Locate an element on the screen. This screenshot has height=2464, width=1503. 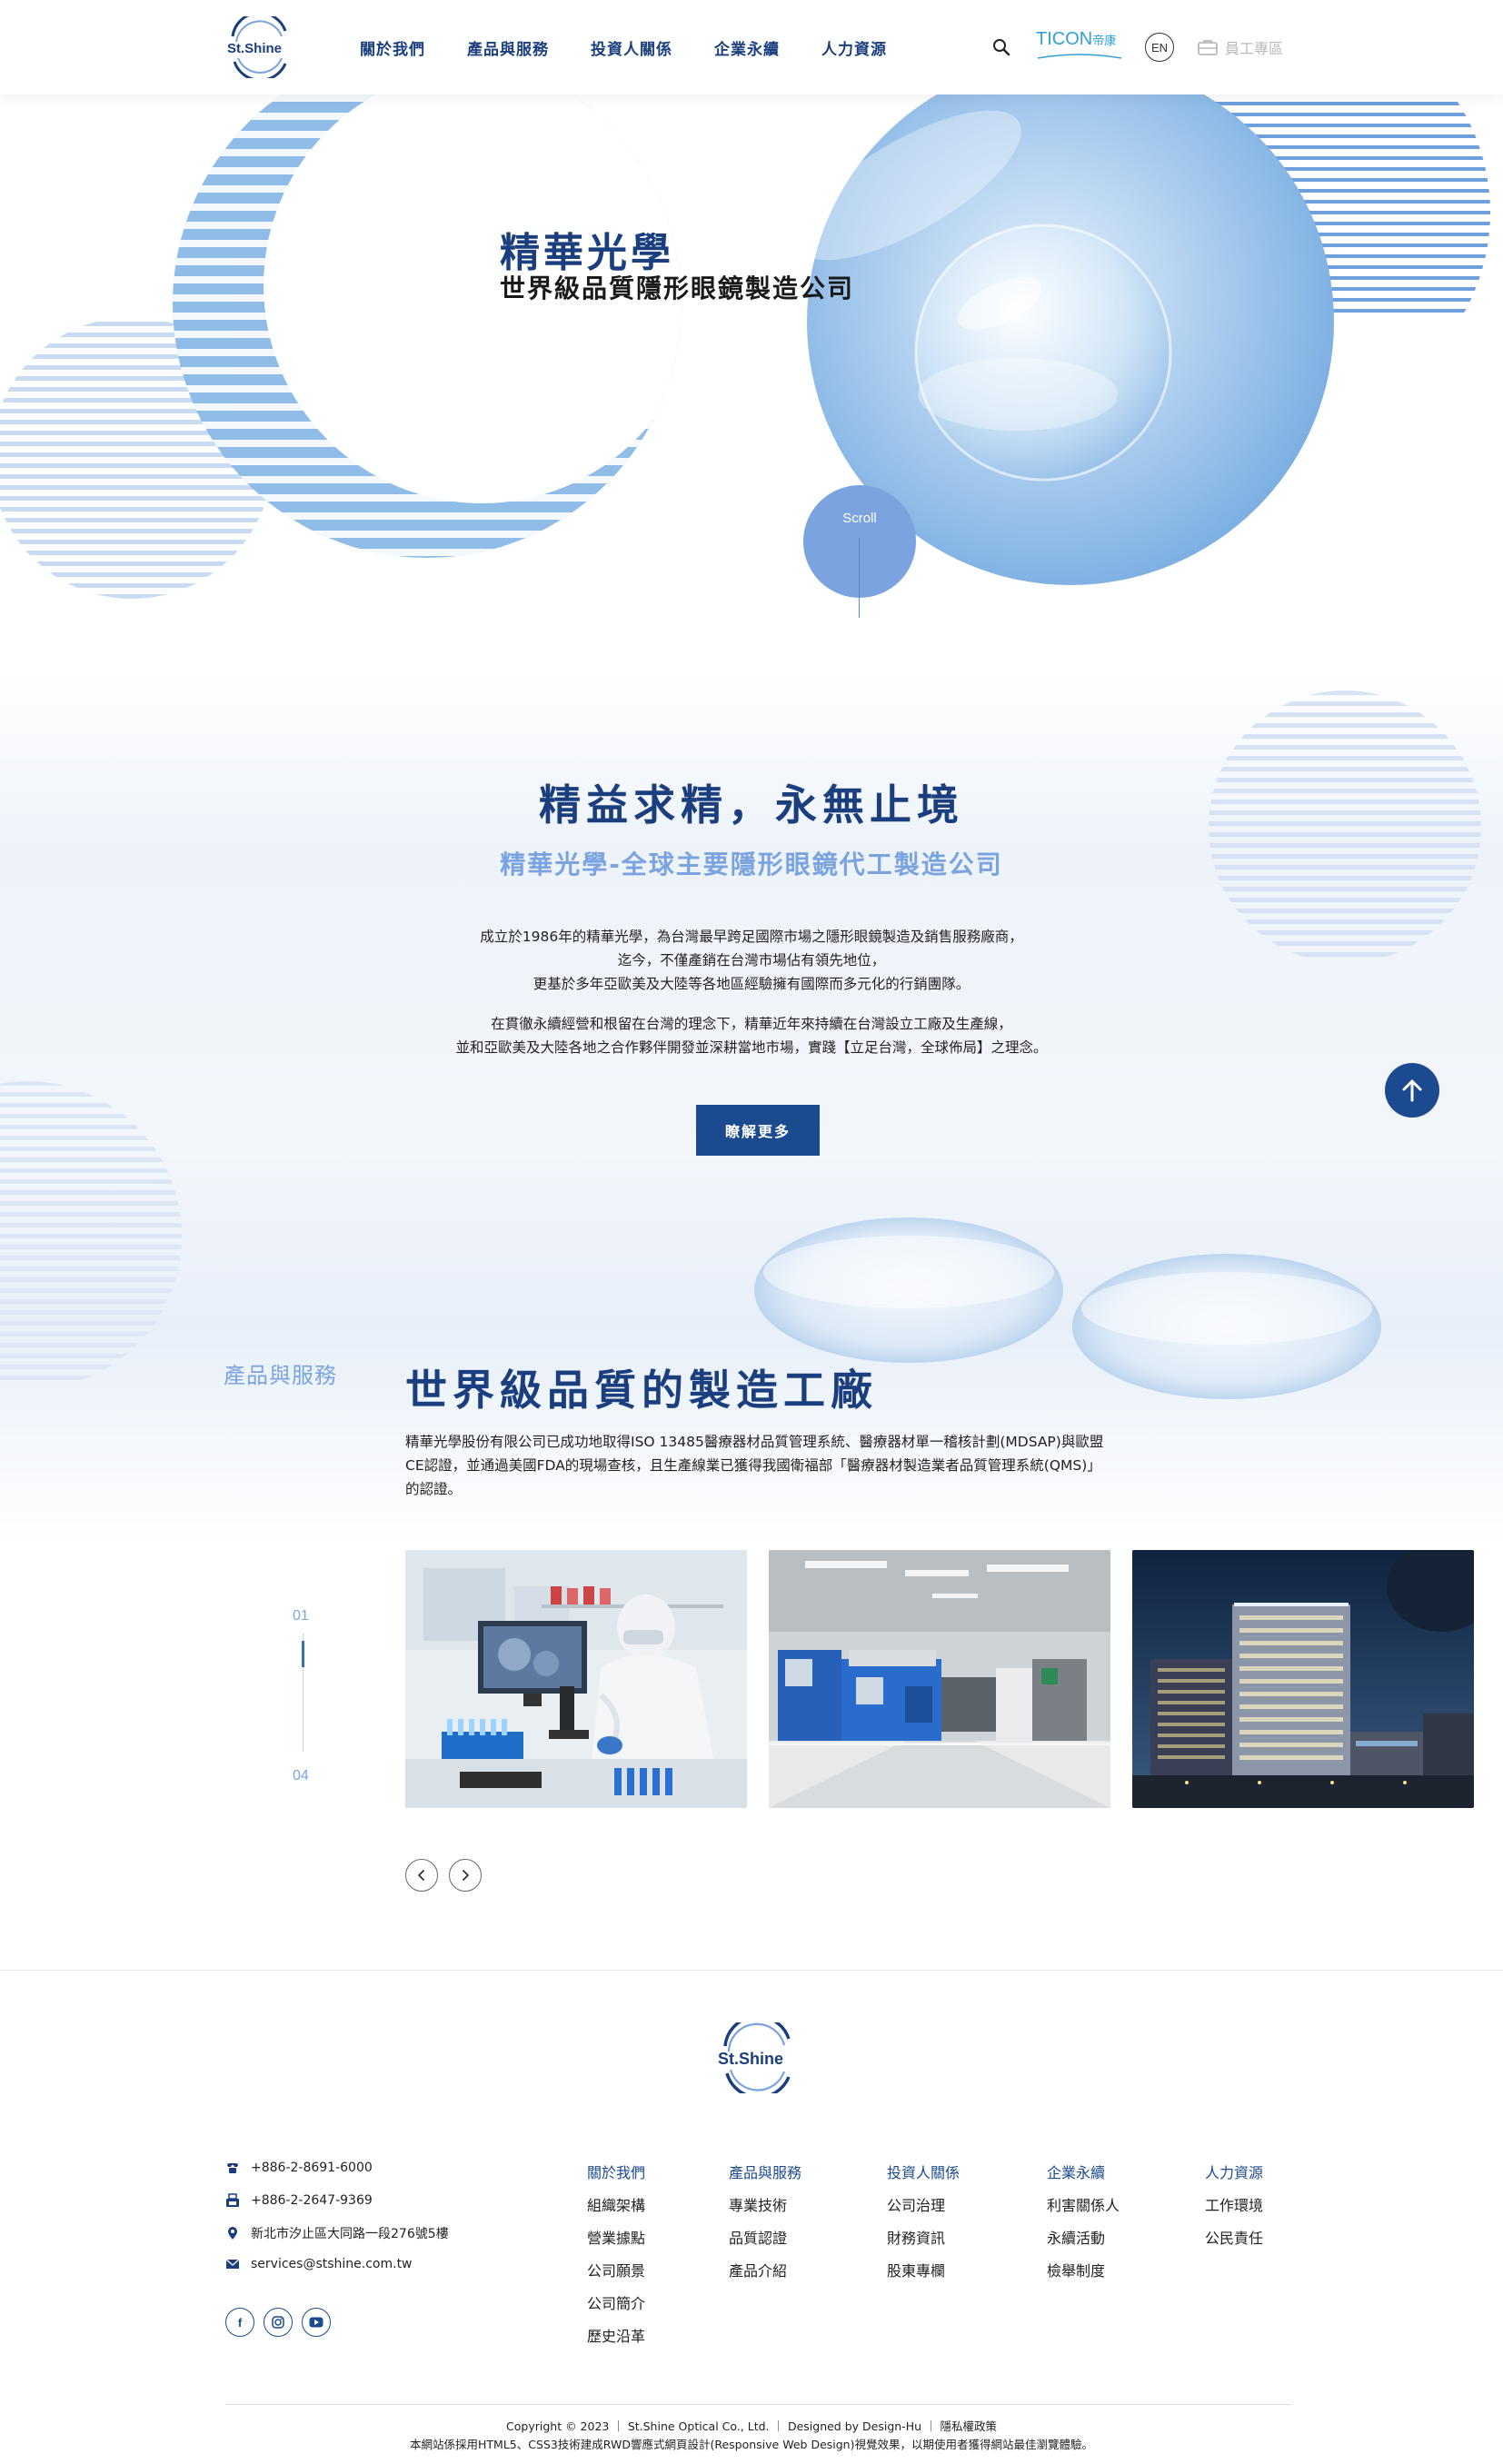
phone-icon is located at coordinates (232, 2168).